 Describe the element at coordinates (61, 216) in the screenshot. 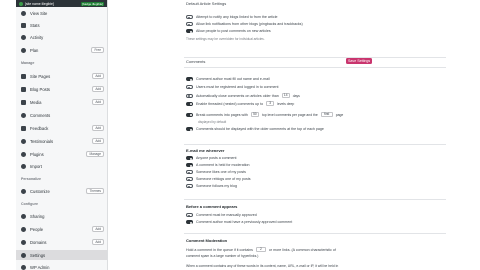

I see `sidebar-item-sharing: Sharing` at that location.